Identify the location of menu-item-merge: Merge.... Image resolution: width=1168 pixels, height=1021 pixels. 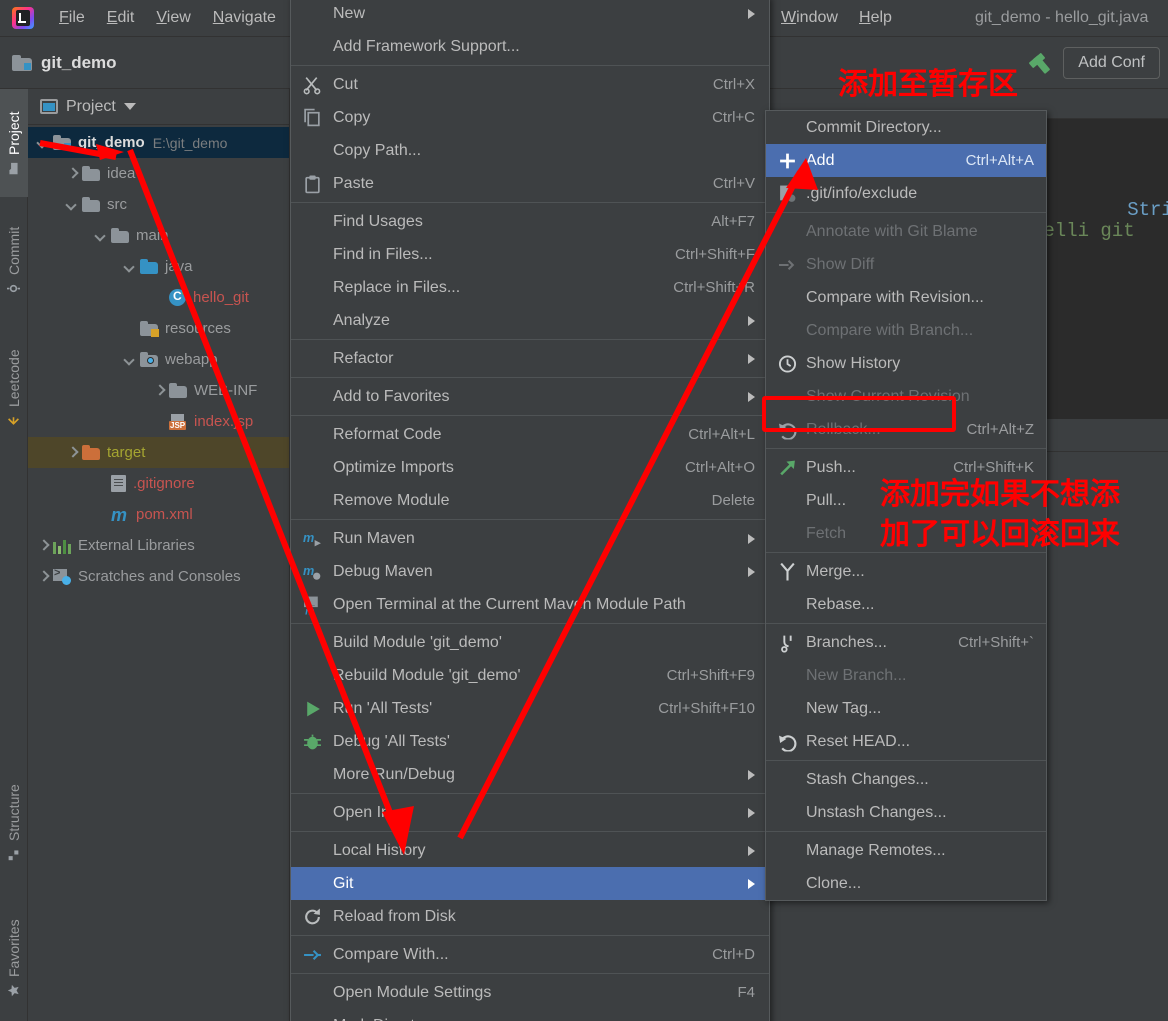
(906, 571).